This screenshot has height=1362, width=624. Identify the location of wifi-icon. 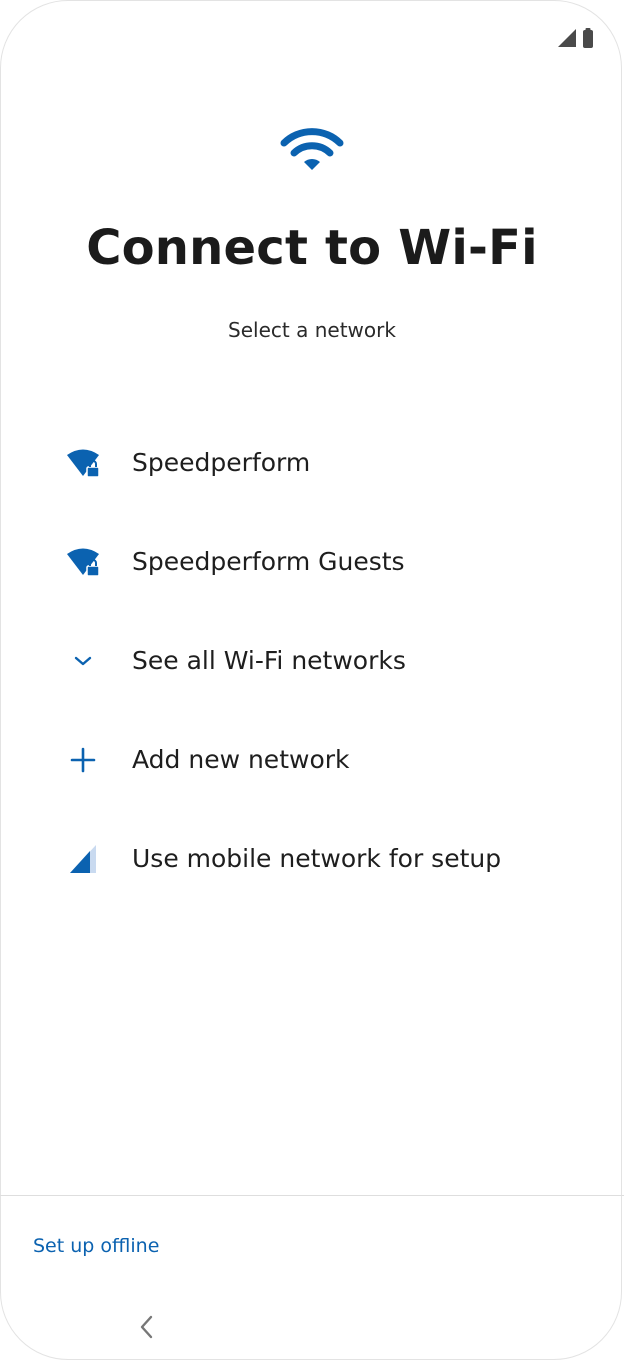
(312, 149).